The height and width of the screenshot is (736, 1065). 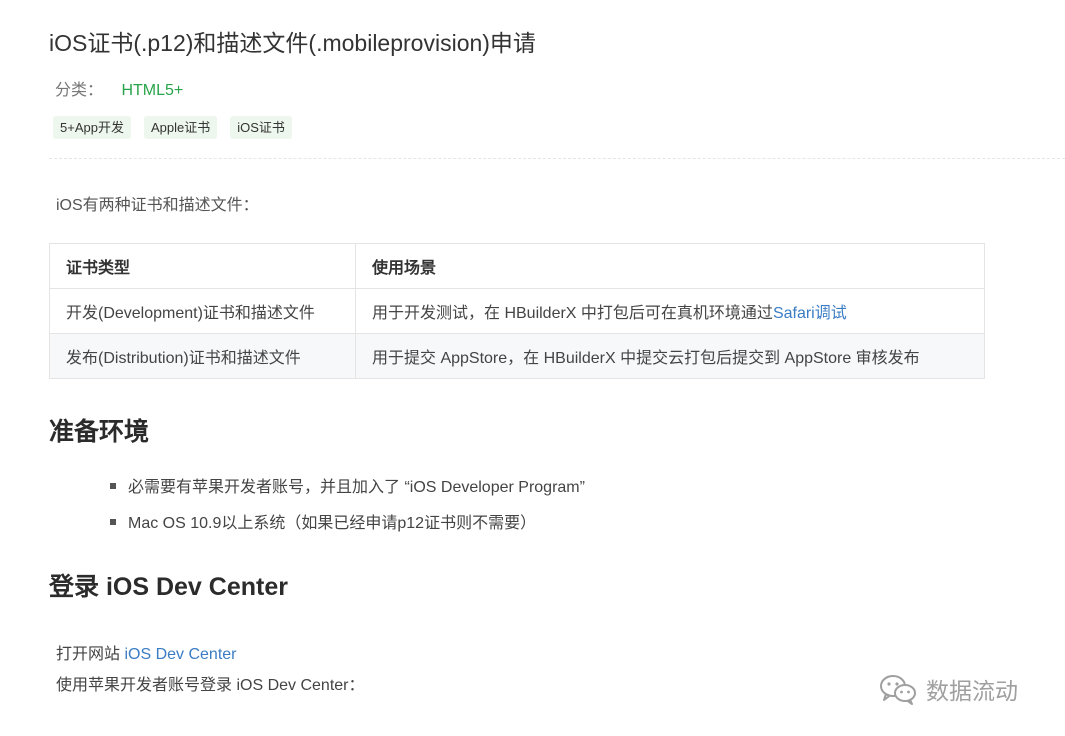 I want to click on intro-text: iOS有两种证书和描述文件：, so click(x=157, y=205).